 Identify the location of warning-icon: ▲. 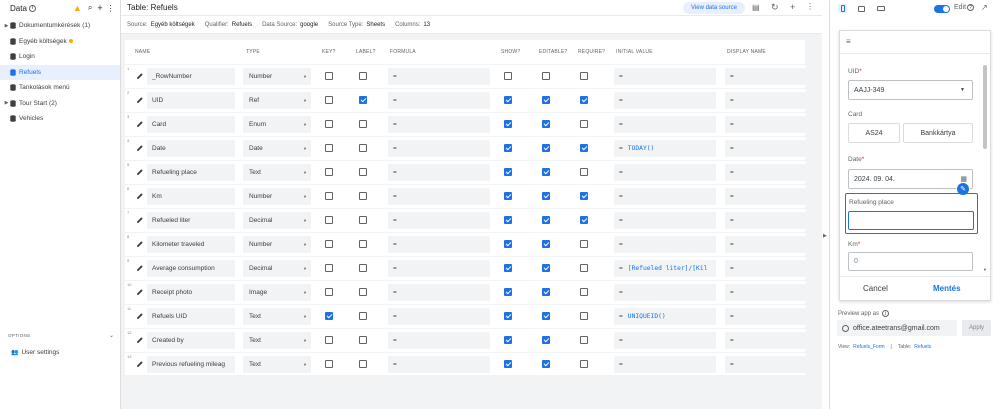
(77, 8).